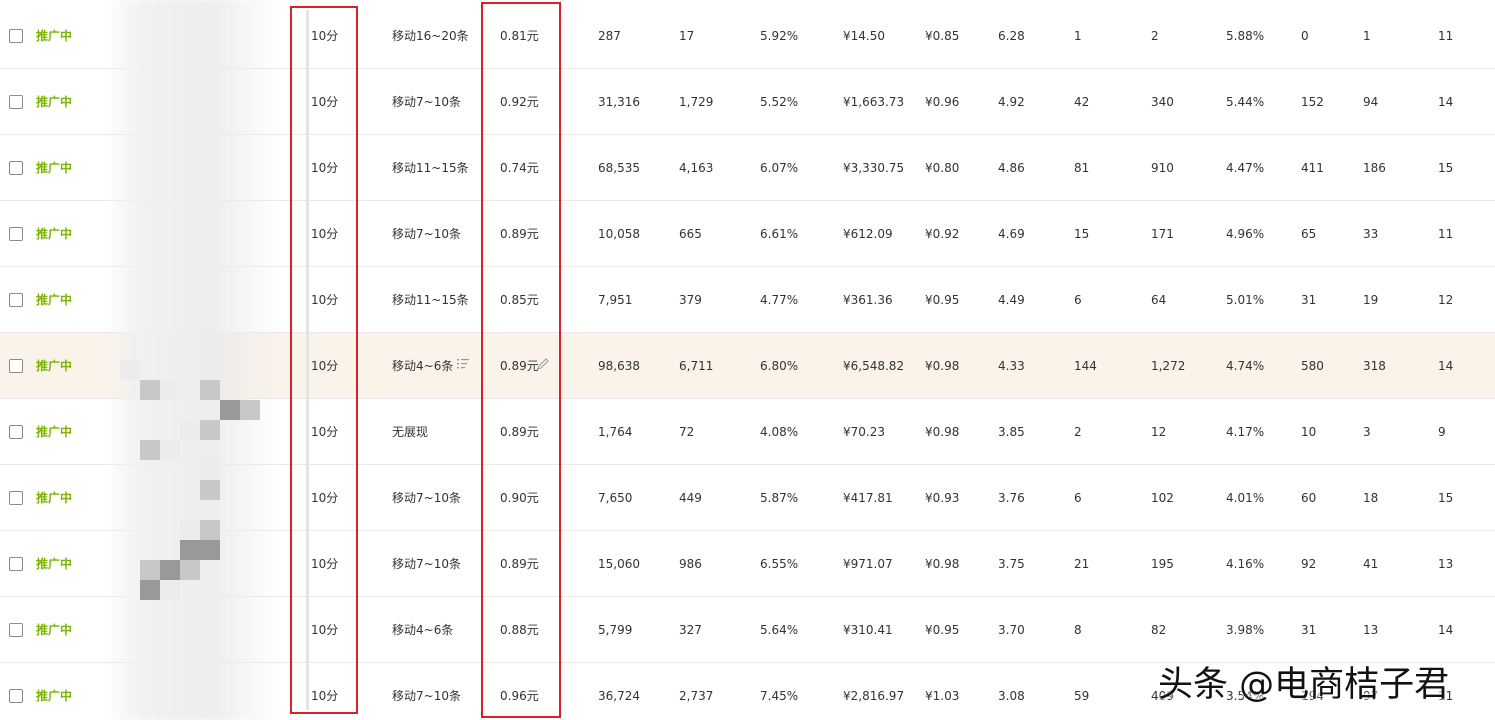  What do you see at coordinates (615, 300) in the screenshot?
I see `impressions: 7,951` at bounding box center [615, 300].